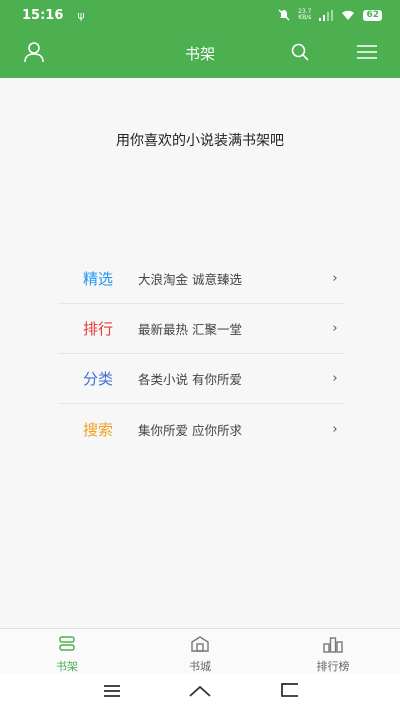 The width and height of the screenshot is (400, 711). Describe the element at coordinates (284, 15) in the screenshot. I see `mute-icon` at that location.